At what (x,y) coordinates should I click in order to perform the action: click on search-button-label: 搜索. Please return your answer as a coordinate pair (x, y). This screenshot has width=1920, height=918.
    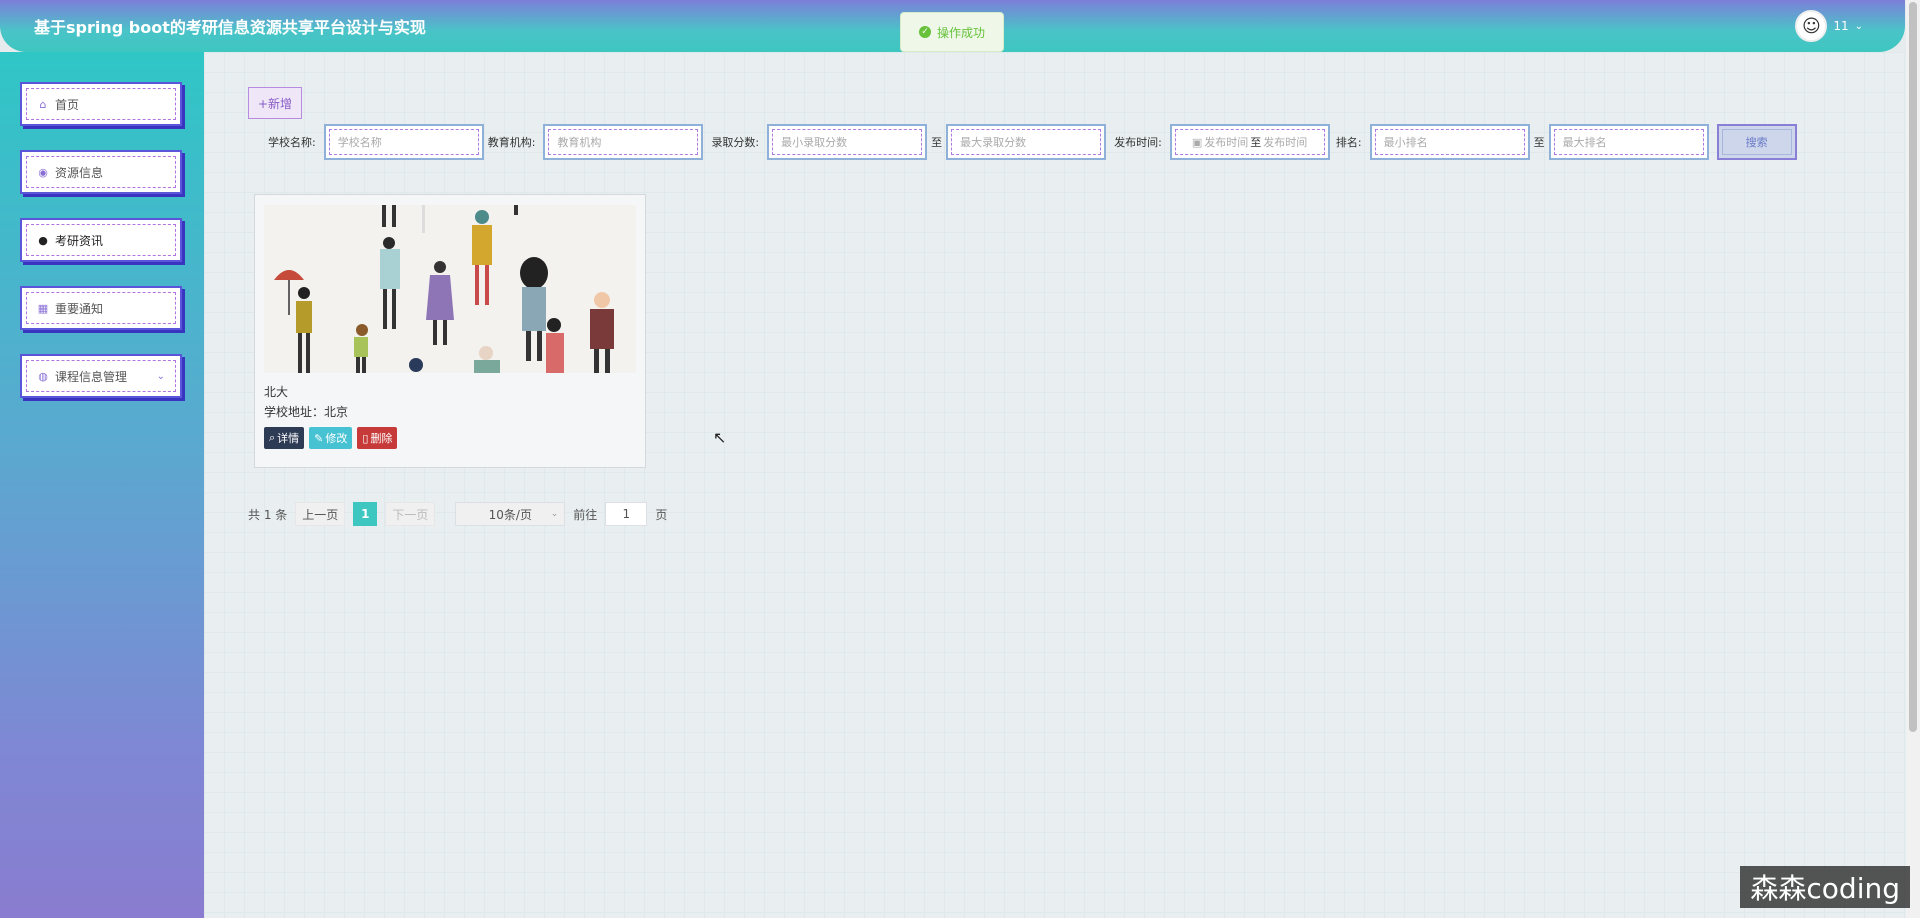
    Looking at the image, I should click on (1756, 142).